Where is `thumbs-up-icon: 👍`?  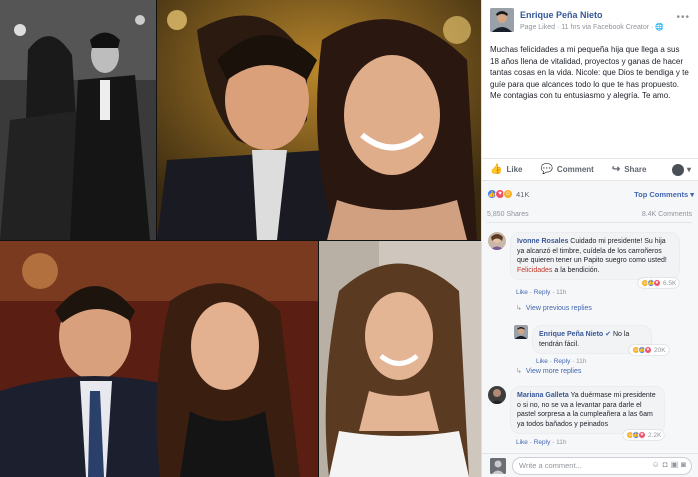
thumbs-up-icon: 👍 is located at coordinates (496, 169).